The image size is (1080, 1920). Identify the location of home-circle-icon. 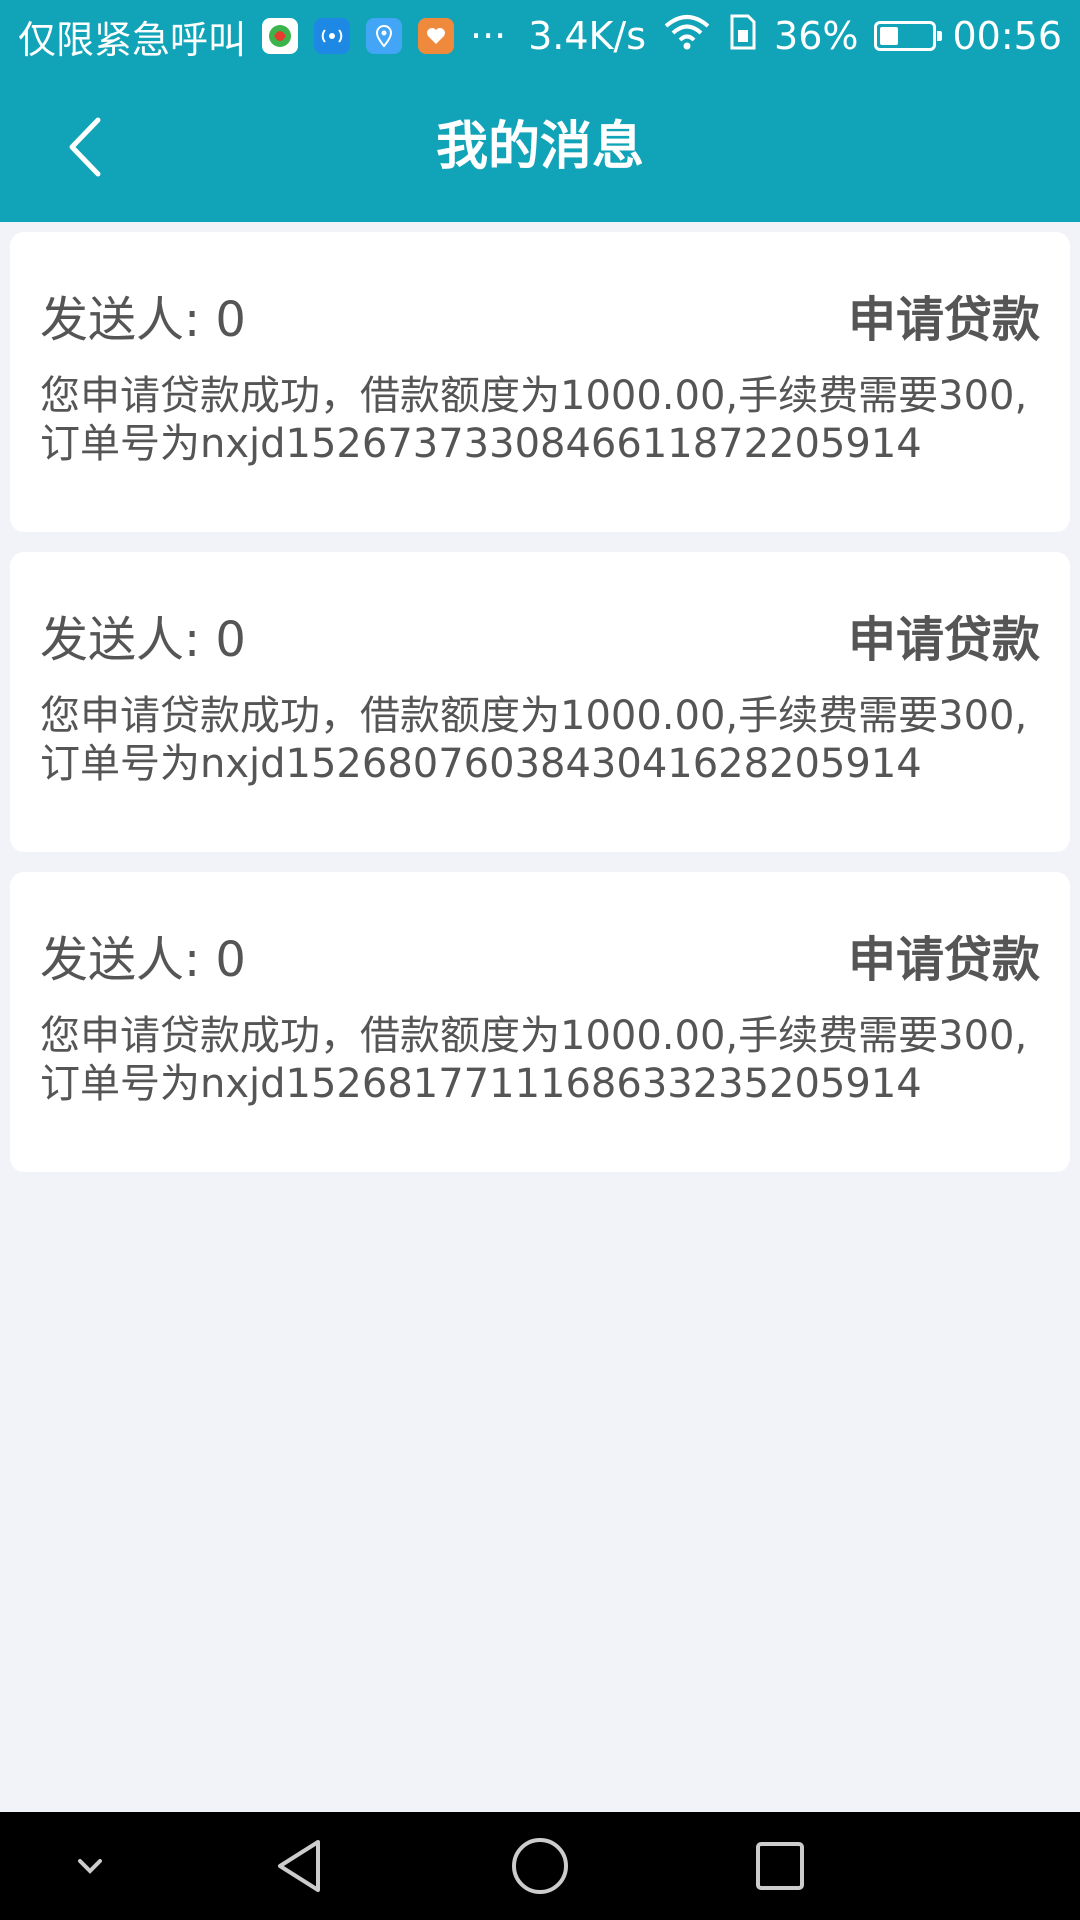
(540, 1866).